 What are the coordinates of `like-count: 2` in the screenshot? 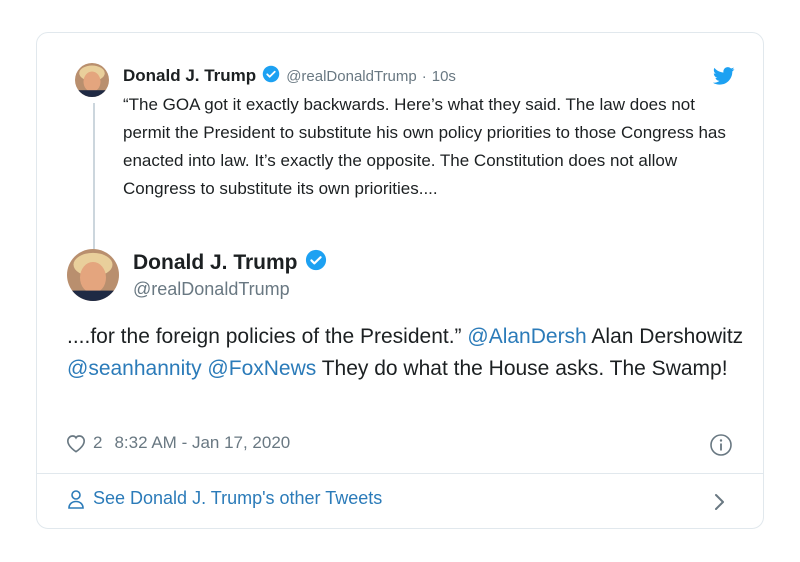 It's located at (97, 443).